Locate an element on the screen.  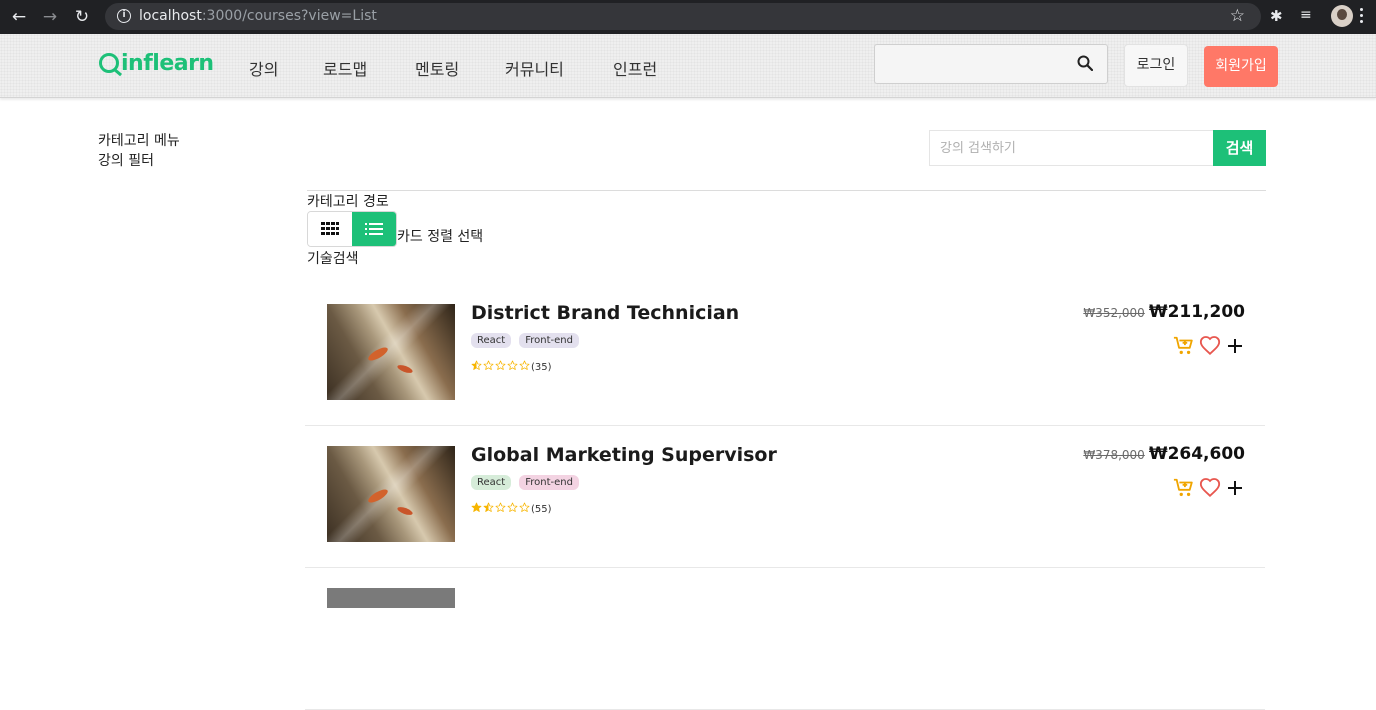
nav-roadmap: 로드맵 is located at coordinates (345, 68).